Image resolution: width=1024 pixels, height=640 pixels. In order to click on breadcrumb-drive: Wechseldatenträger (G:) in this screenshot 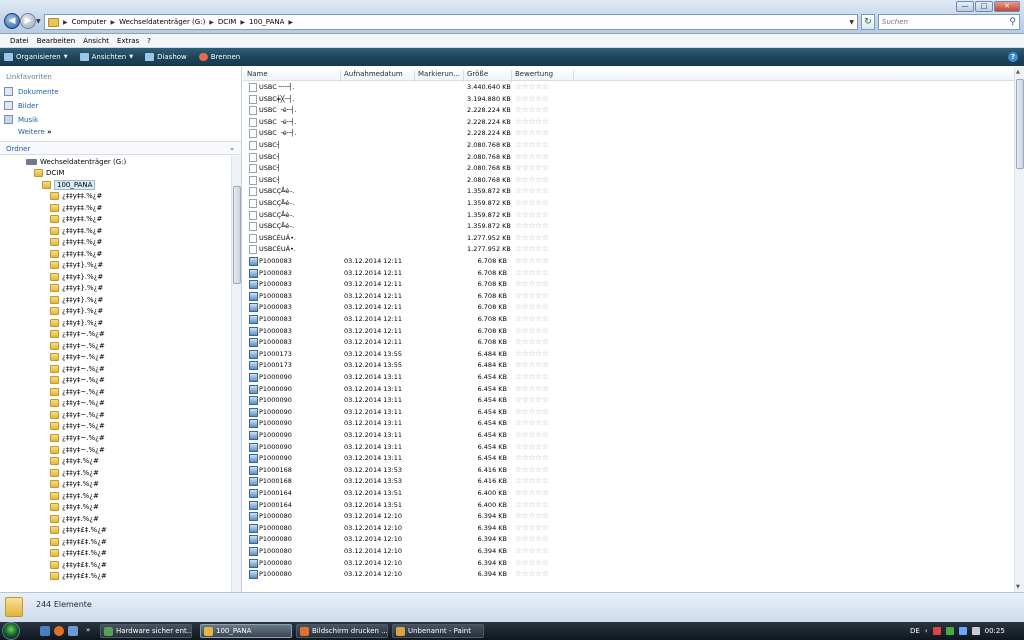, I will do `click(162, 22)`.